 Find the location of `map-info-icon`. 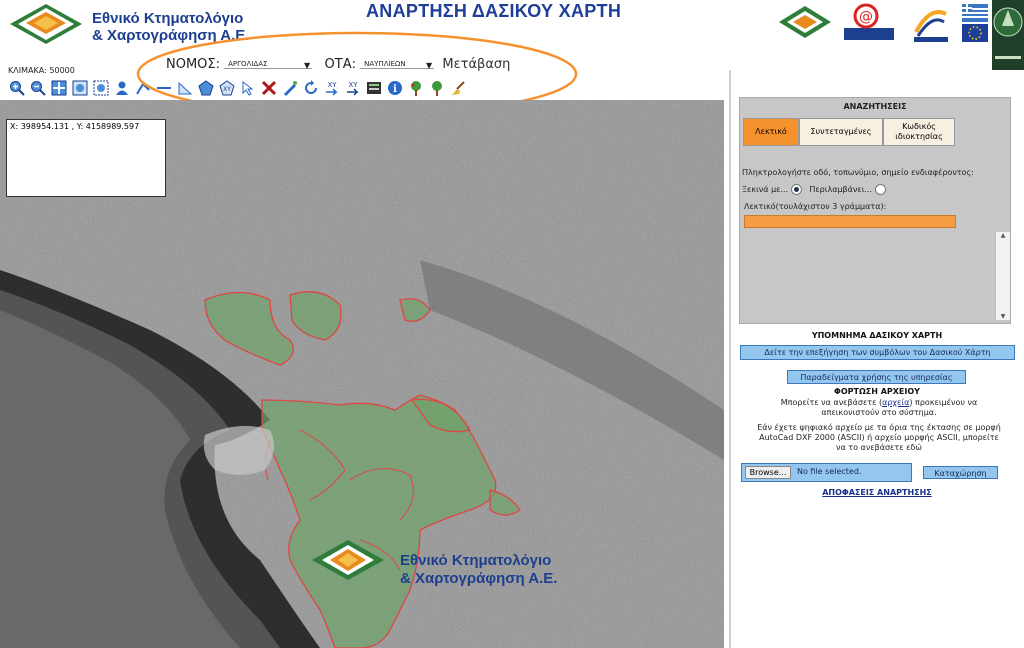

map-info-icon is located at coordinates (373, 88).